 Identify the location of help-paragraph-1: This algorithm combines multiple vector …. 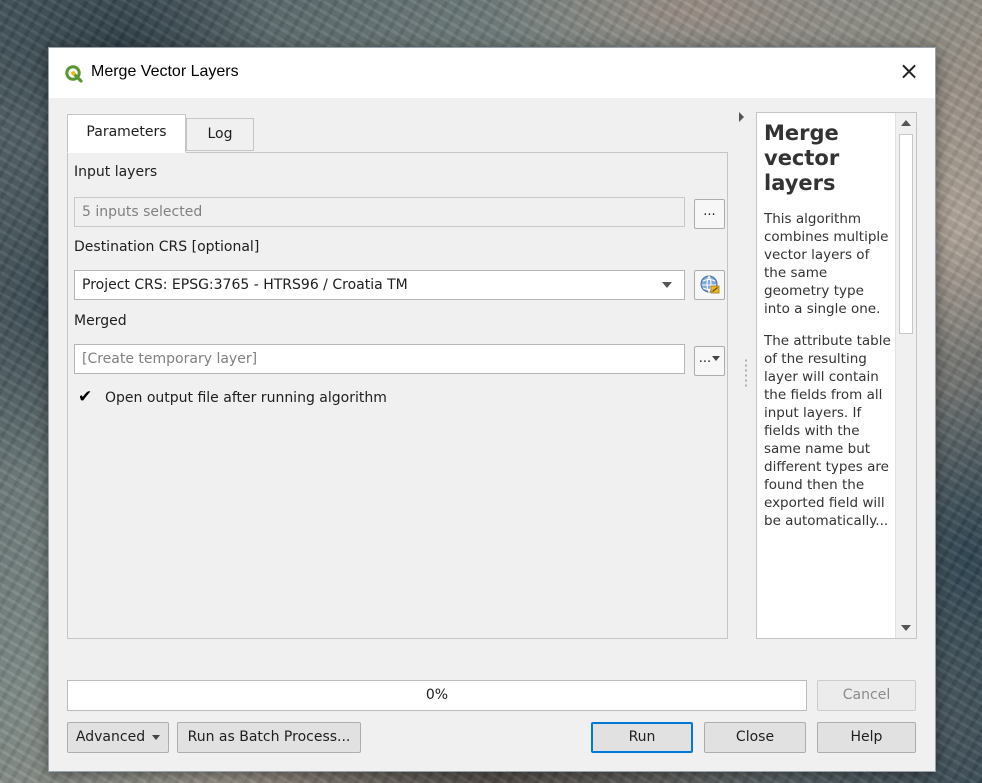
(826, 264).